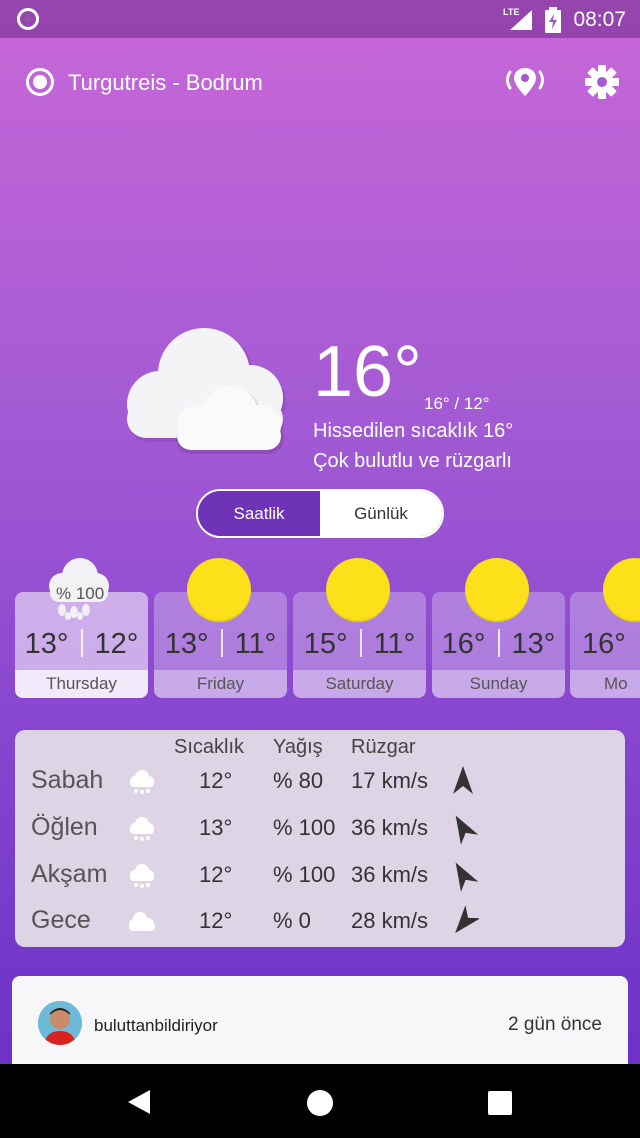 Image resolution: width=640 pixels, height=1138 pixels. Describe the element at coordinates (69, 874) in the screenshot. I see `period-label: Akşam` at that location.